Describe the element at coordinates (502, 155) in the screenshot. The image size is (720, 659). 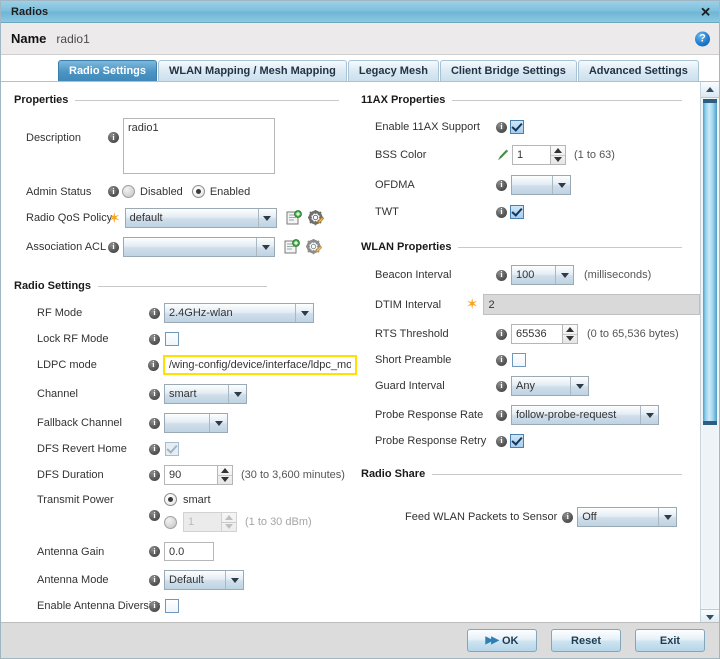
I see `edit-pencil-icon` at that location.